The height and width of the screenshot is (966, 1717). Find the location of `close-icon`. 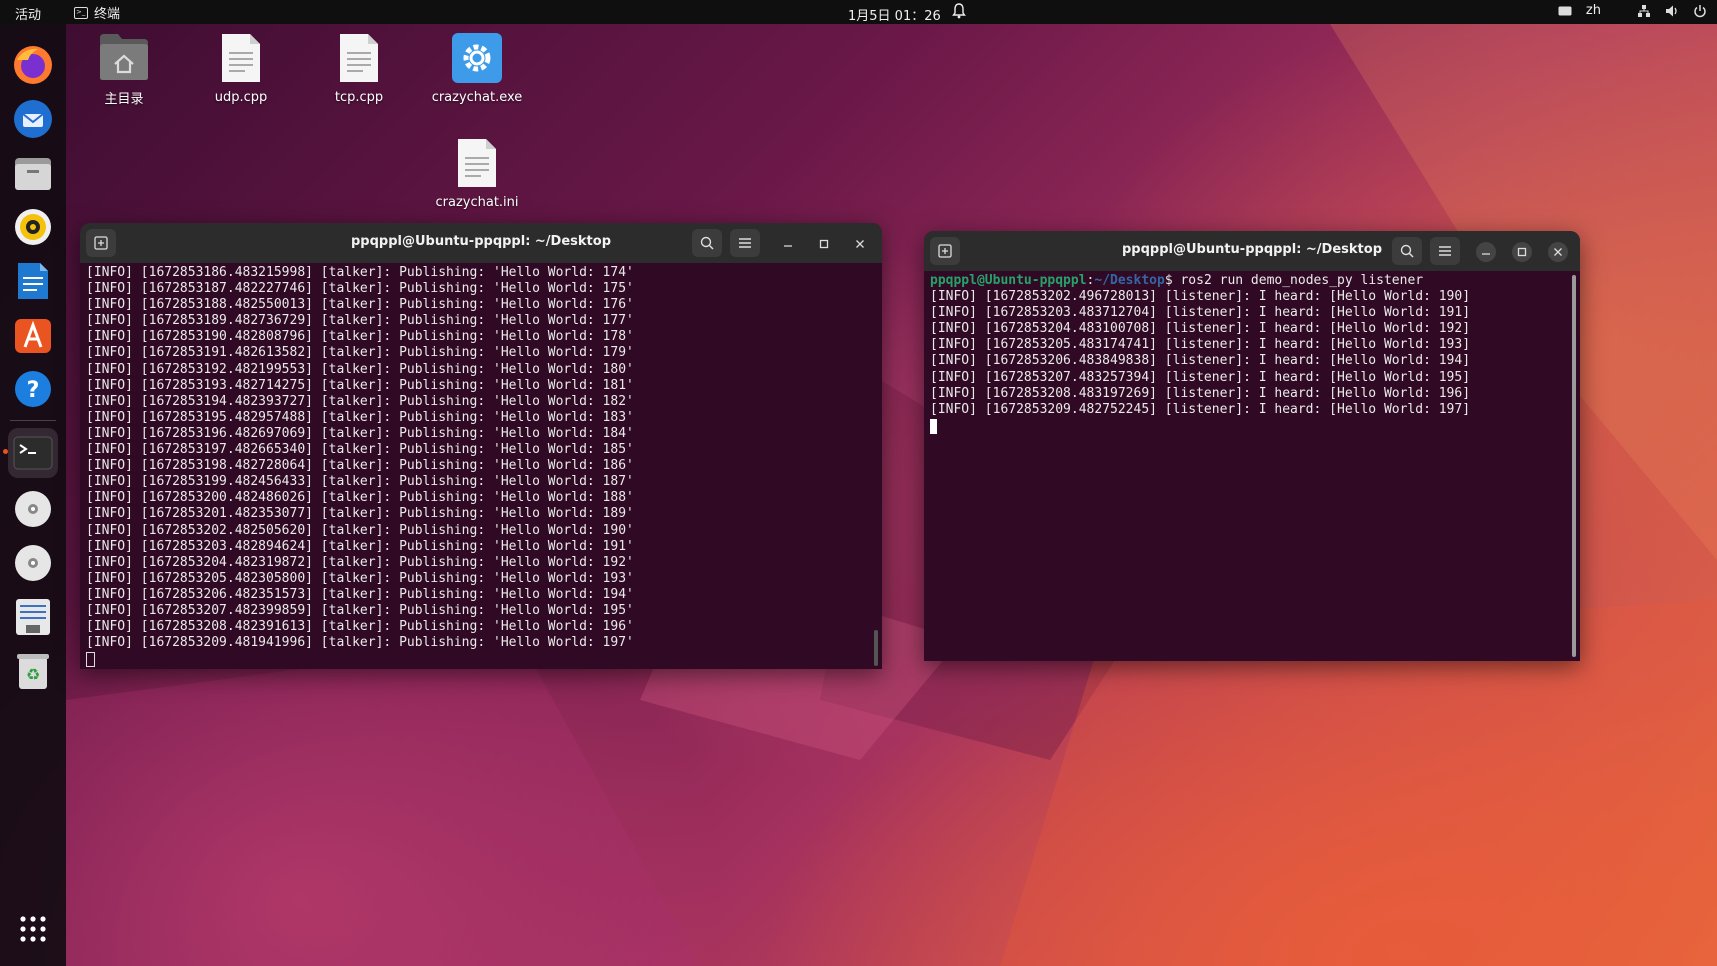

close-icon is located at coordinates (1558, 252).